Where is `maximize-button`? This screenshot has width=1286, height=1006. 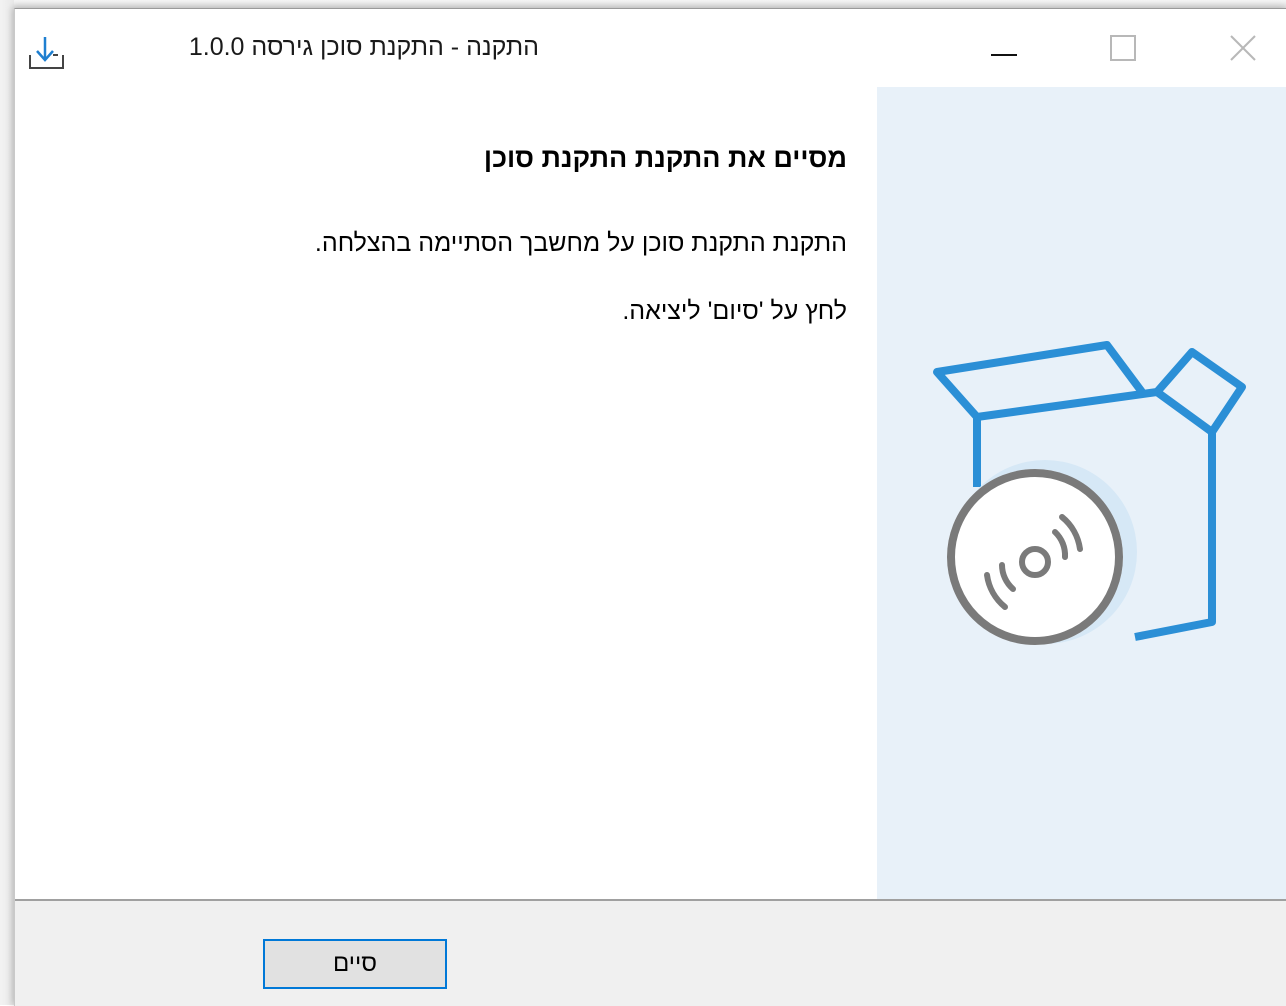 maximize-button is located at coordinates (1123, 48).